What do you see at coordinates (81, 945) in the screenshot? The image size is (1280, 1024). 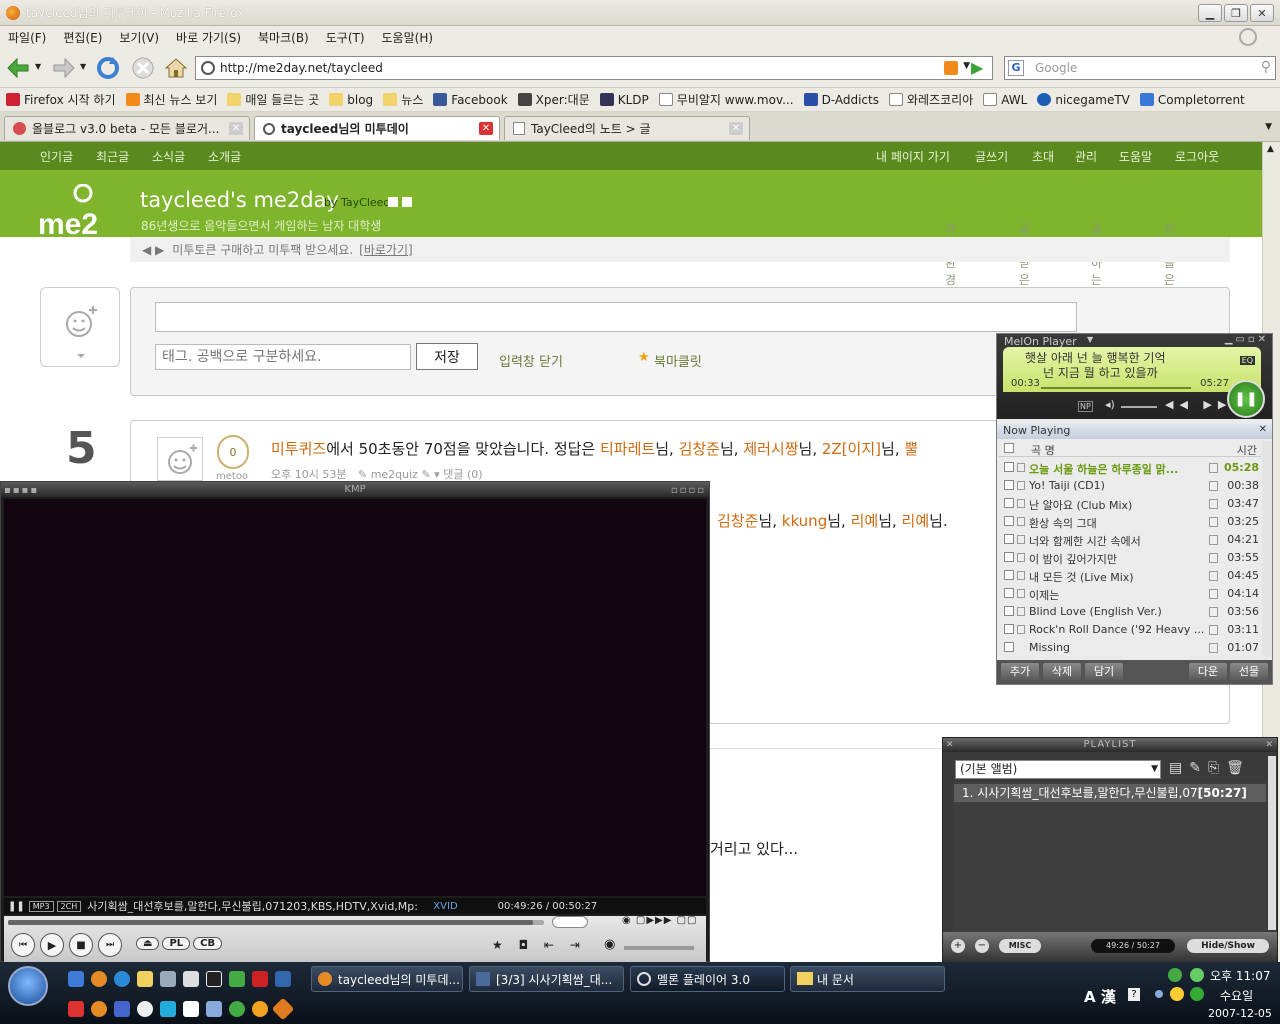 I see `stop-icon: ■` at bounding box center [81, 945].